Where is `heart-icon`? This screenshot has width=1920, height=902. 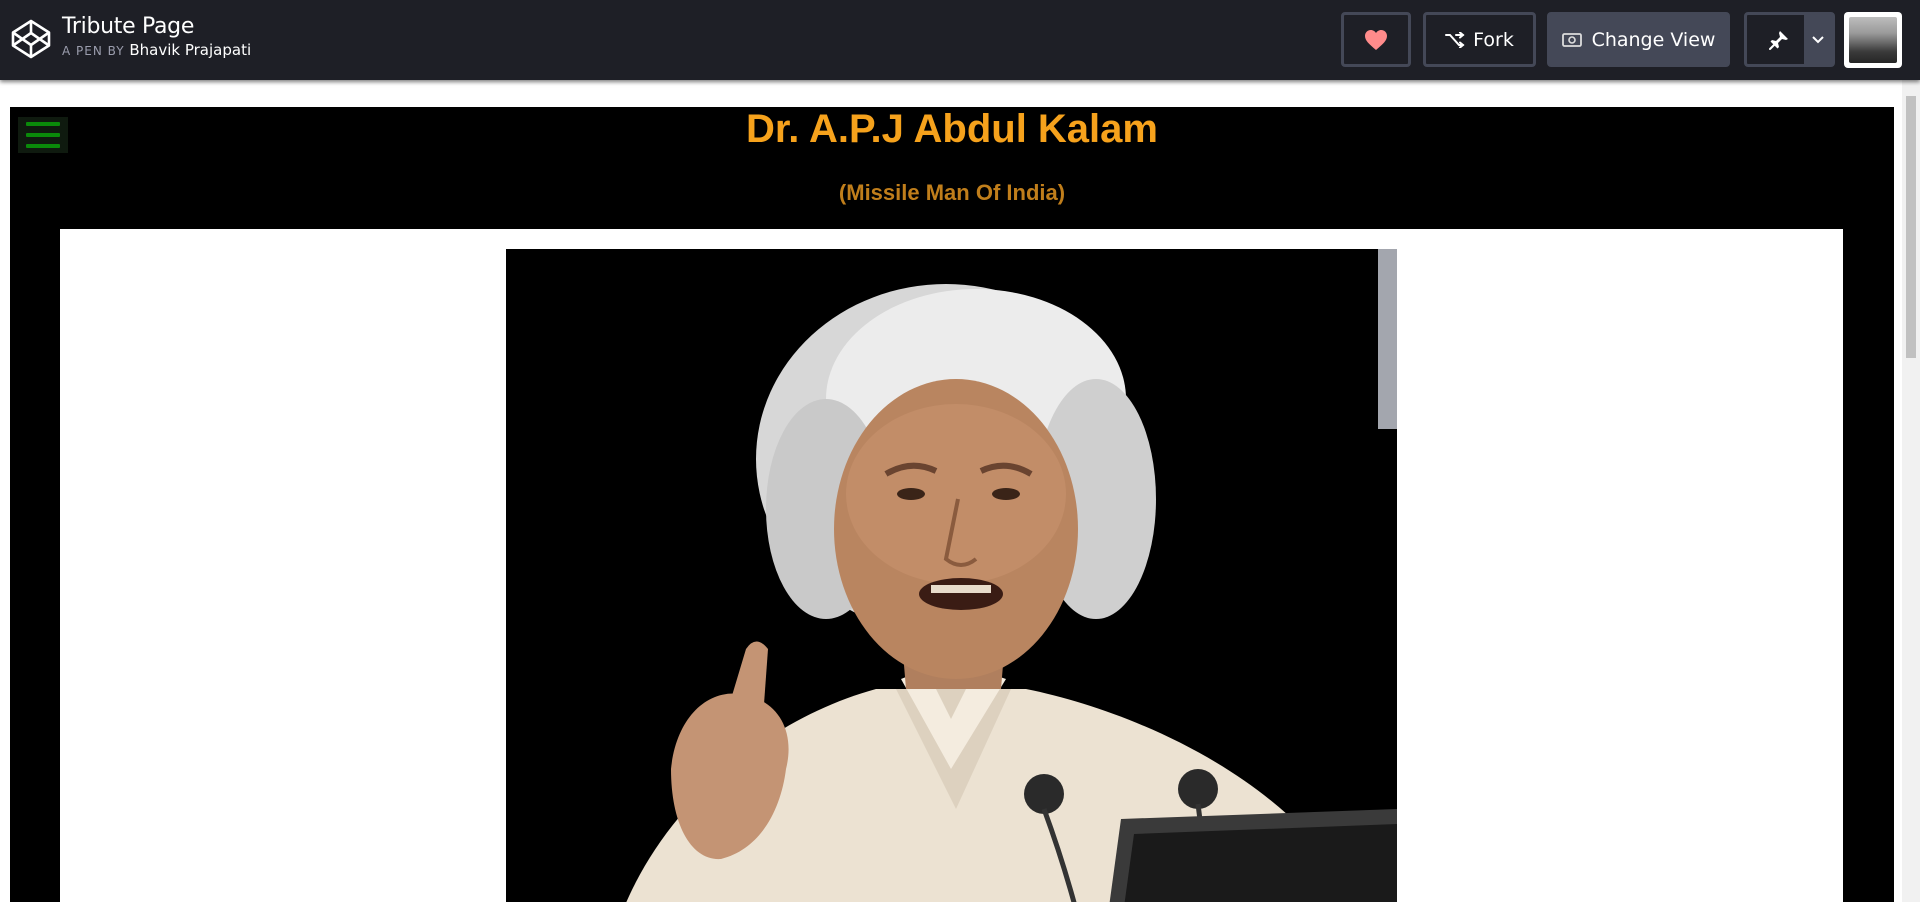 heart-icon is located at coordinates (1376, 39).